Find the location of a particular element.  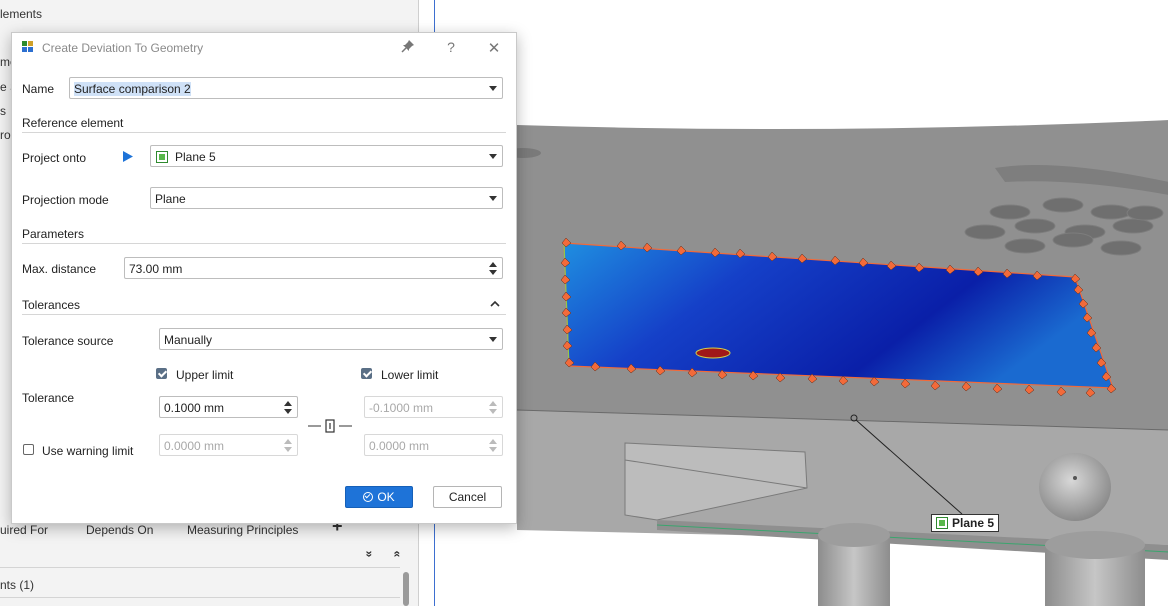

warning-lower-value: 0.0000 mm is located at coordinates (399, 446).